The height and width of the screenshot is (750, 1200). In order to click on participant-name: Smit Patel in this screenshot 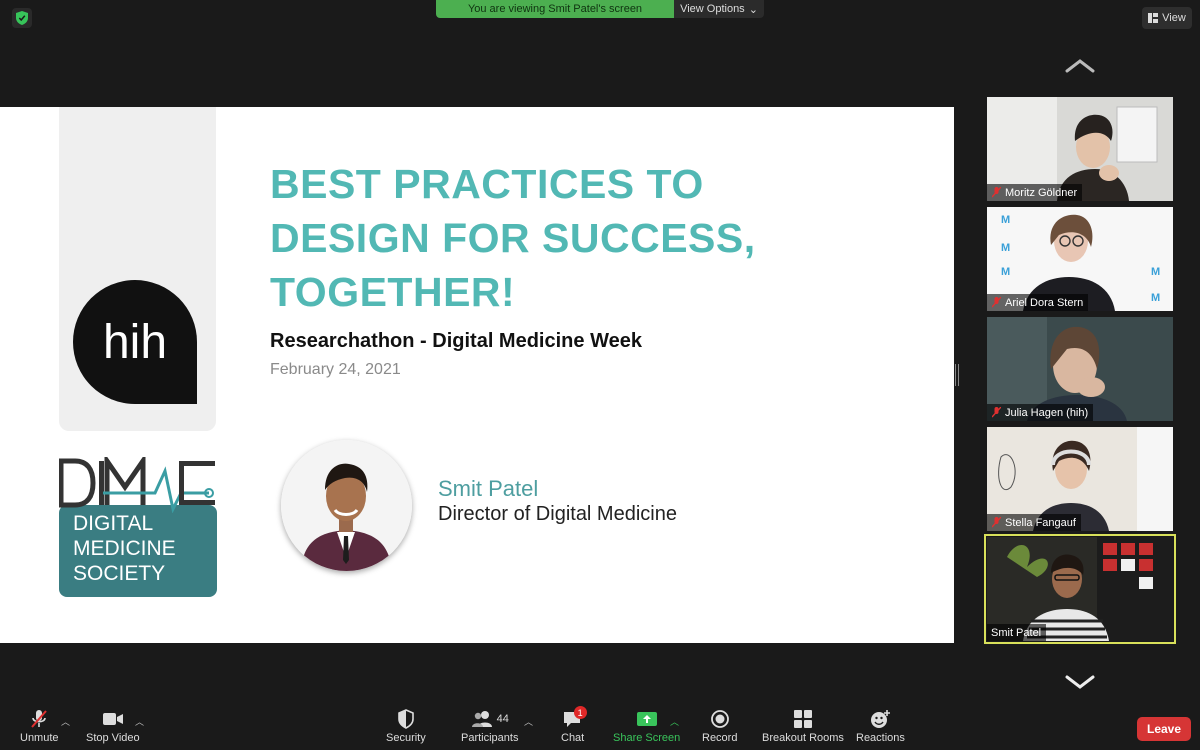, I will do `click(1016, 632)`.